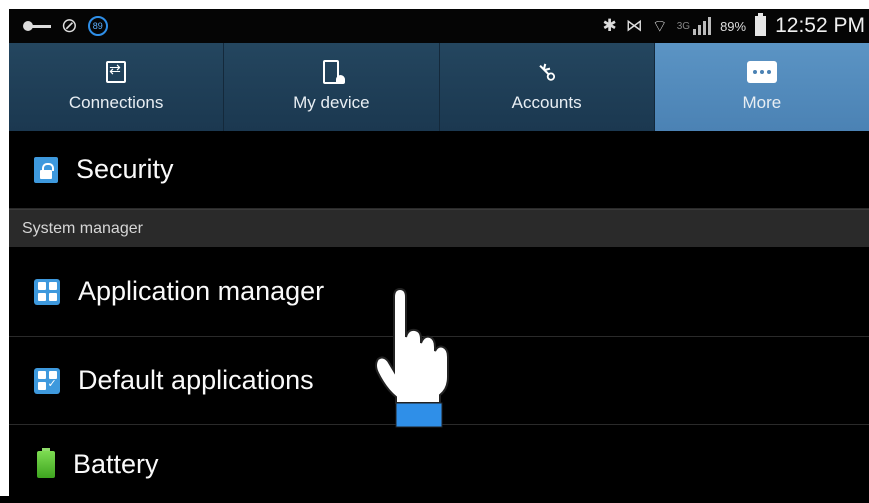 This screenshot has width=869, height=503. What do you see at coordinates (760, 26) in the screenshot?
I see `battery-status-icon` at bounding box center [760, 26].